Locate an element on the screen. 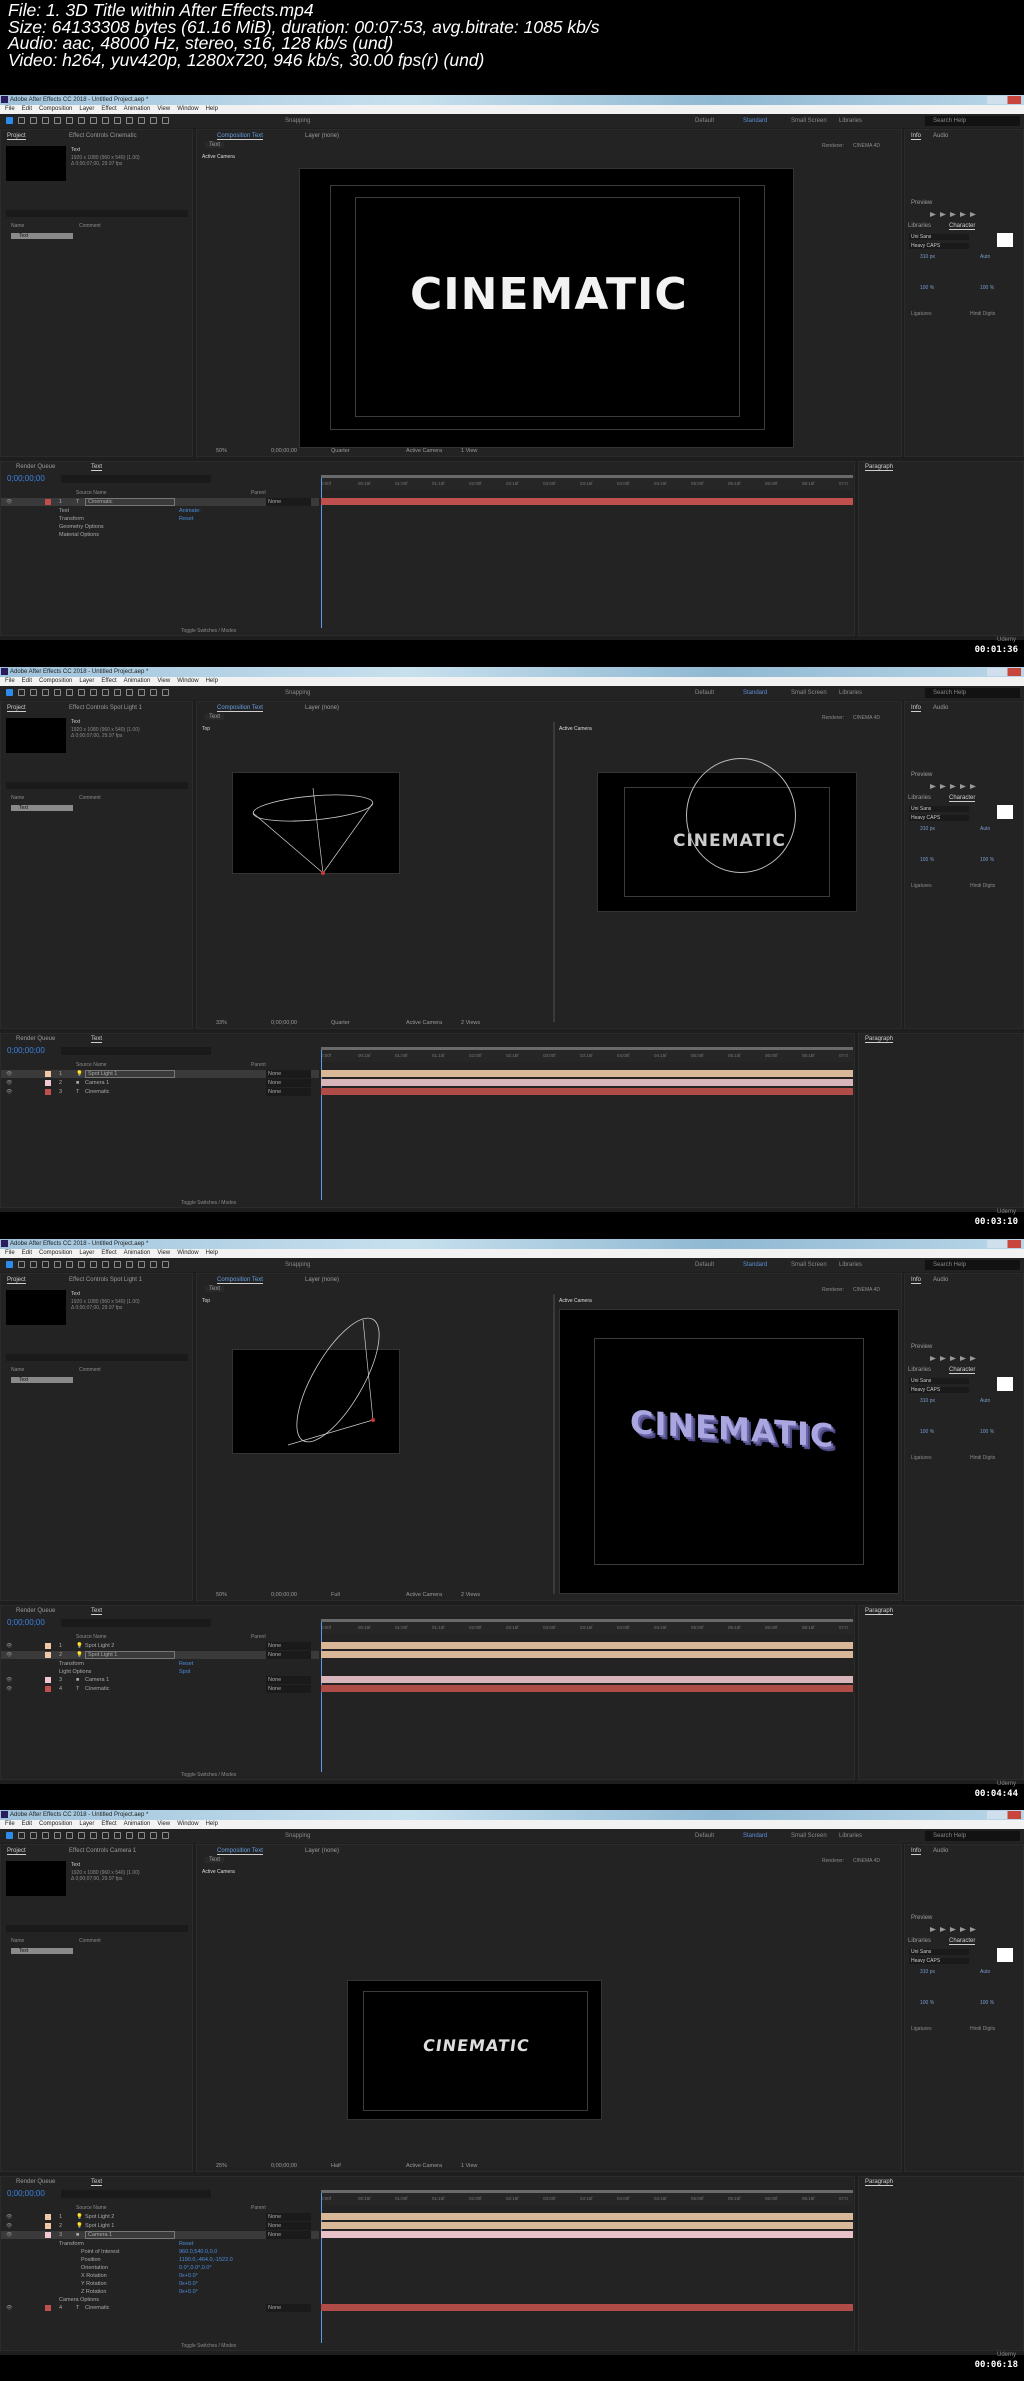 The width and height of the screenshot is (1024, 2381). property-name: Orientation is located at coordinates (94, 2268).